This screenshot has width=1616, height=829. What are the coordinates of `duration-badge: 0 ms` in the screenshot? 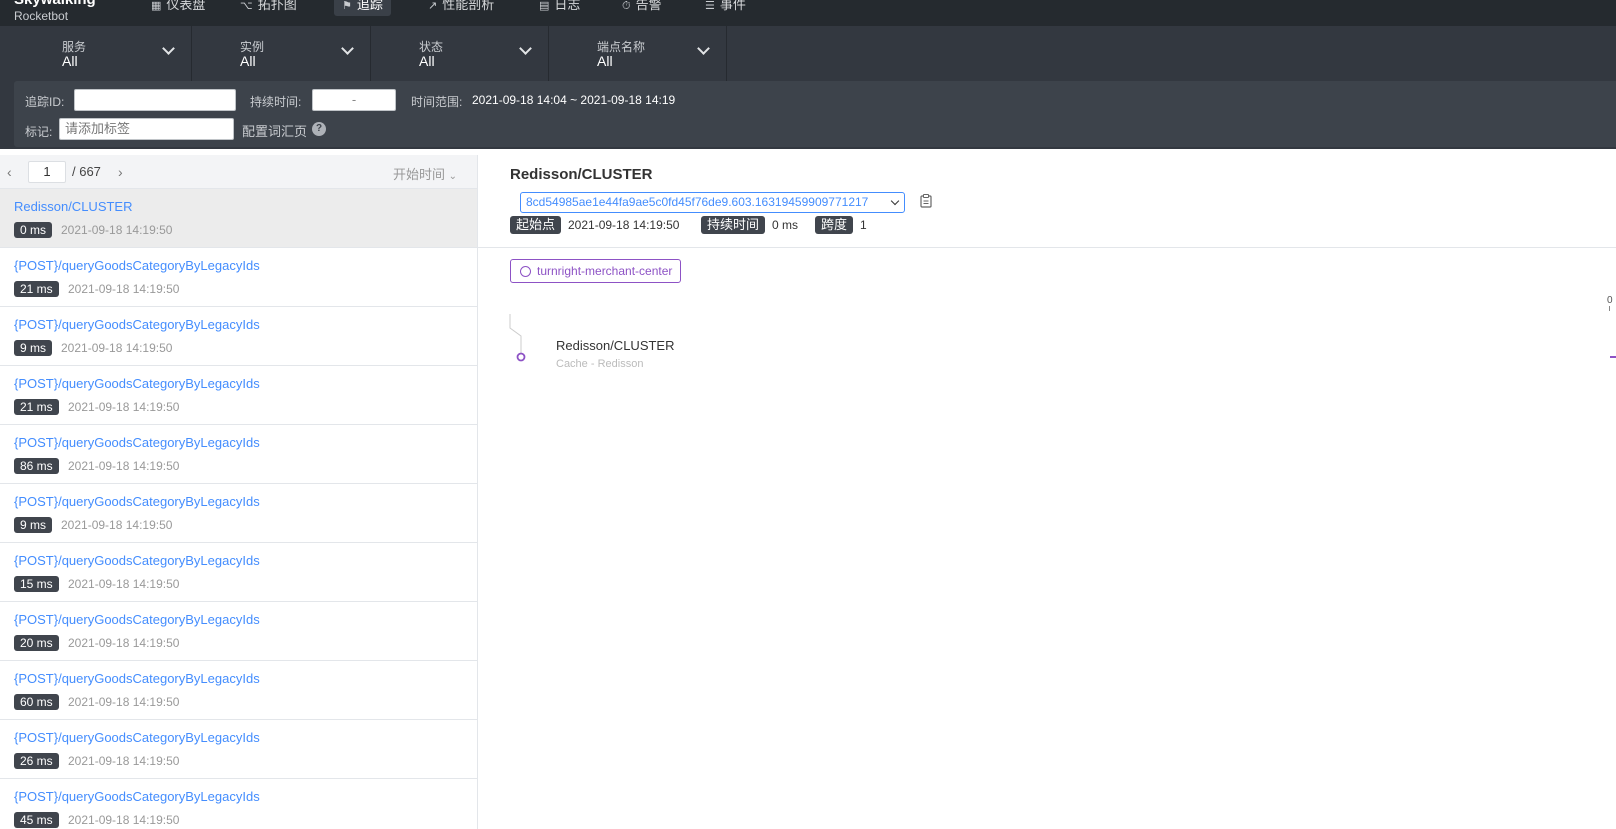 It's located at (33, 230).